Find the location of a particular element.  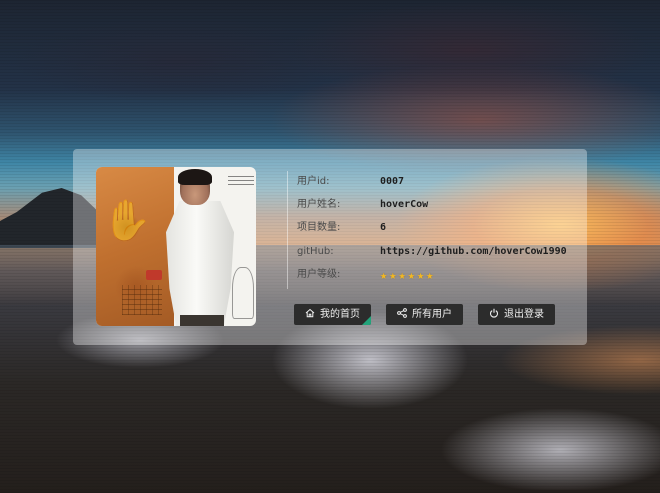

share-icon is located at coordinates (402, 313).